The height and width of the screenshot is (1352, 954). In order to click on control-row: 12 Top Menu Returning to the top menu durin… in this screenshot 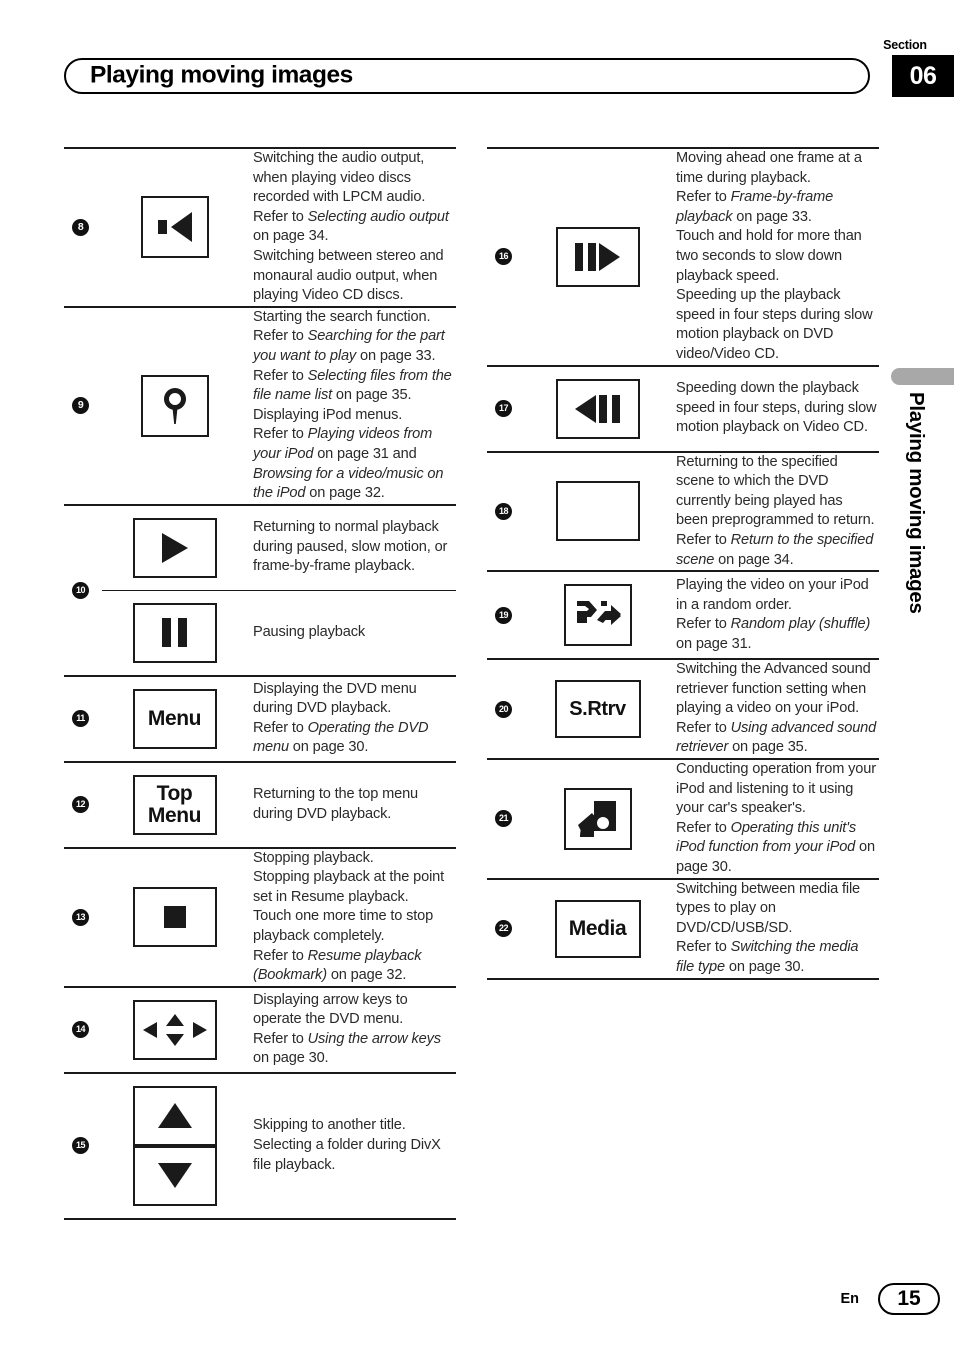, I will do `click(260, 806)`.